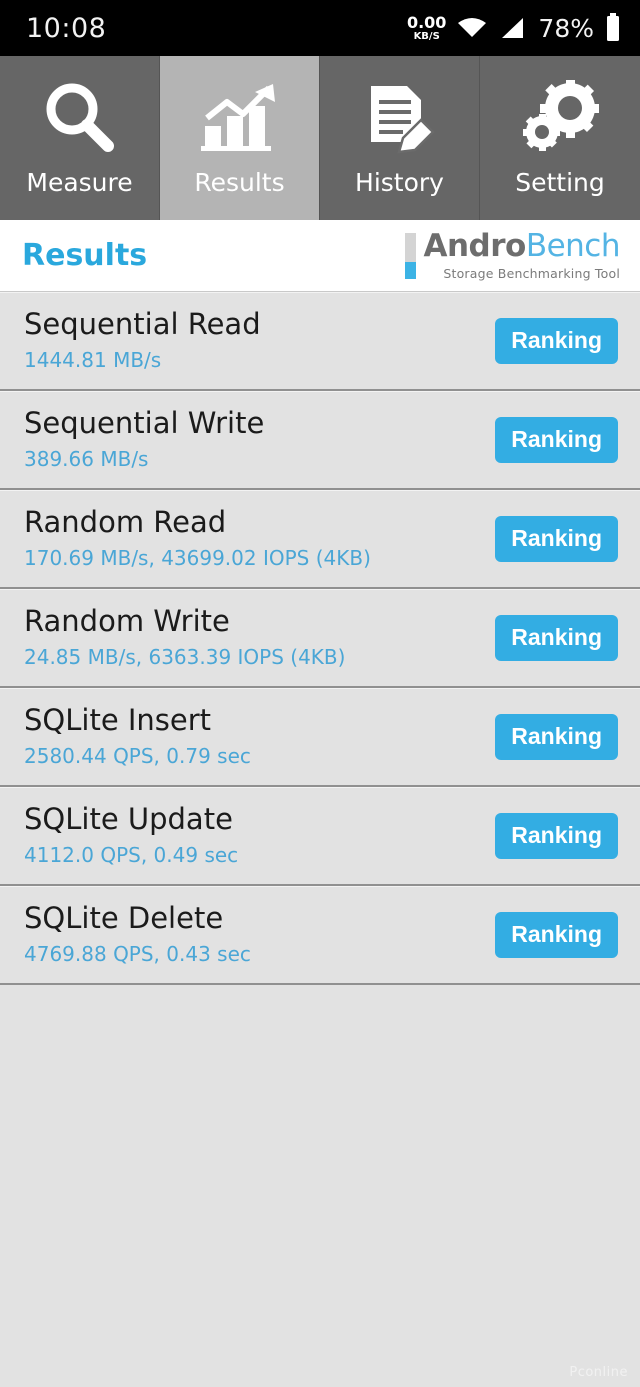 This screenshot has height=1387, width=640. What do you see at coordinates (66, 28) in the screenshot?
I see `status-clock: 10:08` at bounding box center [66, 28].